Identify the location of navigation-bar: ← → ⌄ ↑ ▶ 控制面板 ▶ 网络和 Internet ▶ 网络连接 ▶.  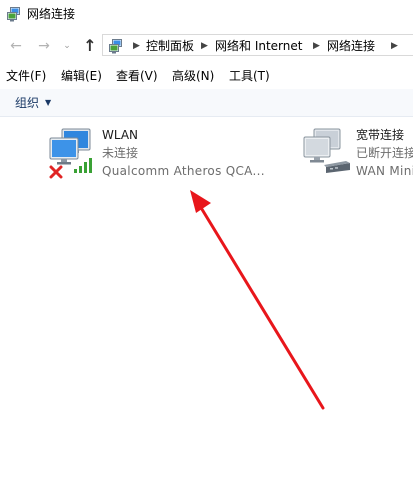
(206, 46).